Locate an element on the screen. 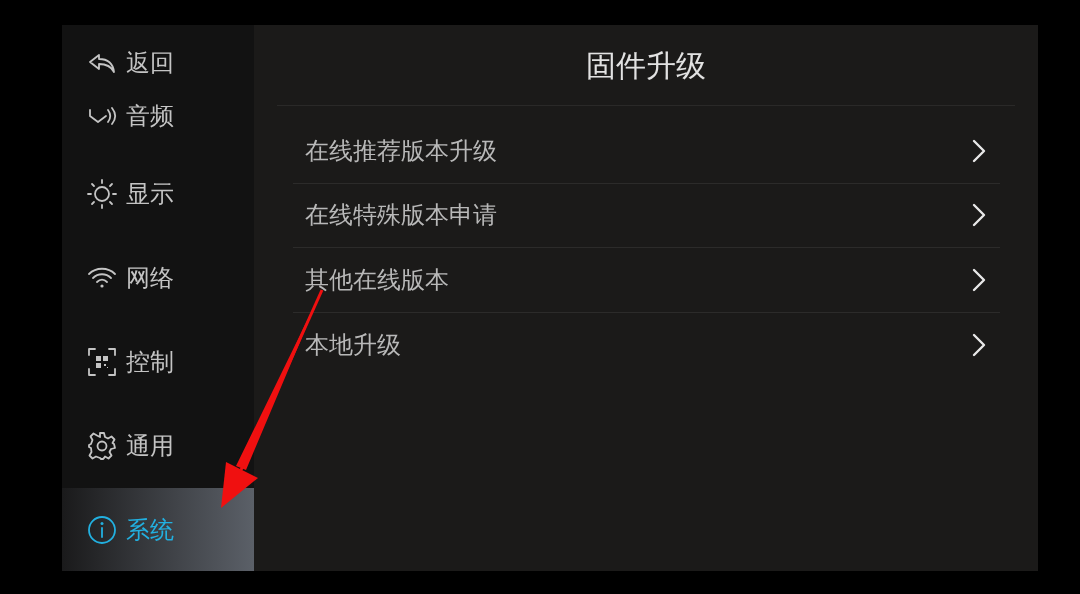 The image size is (1080, 594). sidebar-item: 网络 is located at coordinates (158, 278).